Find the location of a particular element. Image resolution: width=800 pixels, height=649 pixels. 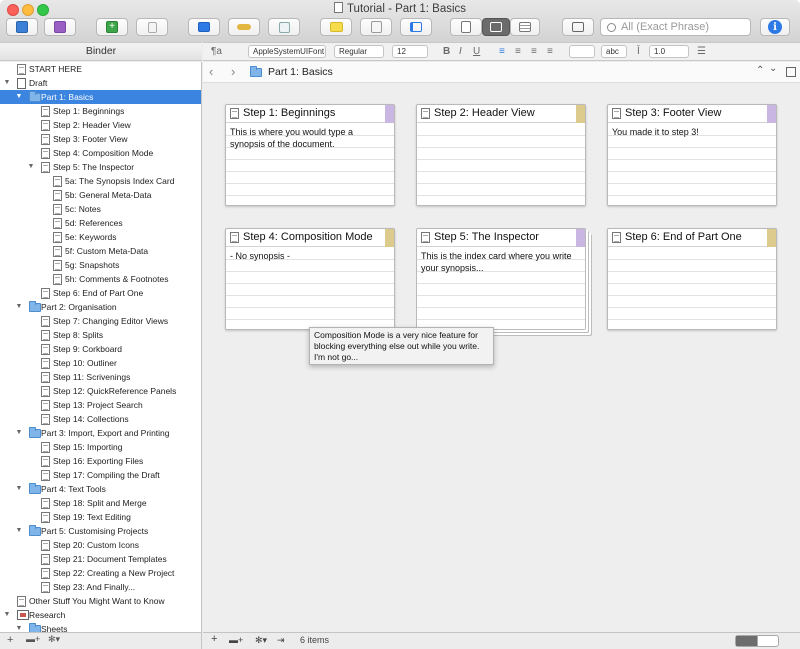

search-field: All (Exact Phrase) is located at coordinates (675, 27).